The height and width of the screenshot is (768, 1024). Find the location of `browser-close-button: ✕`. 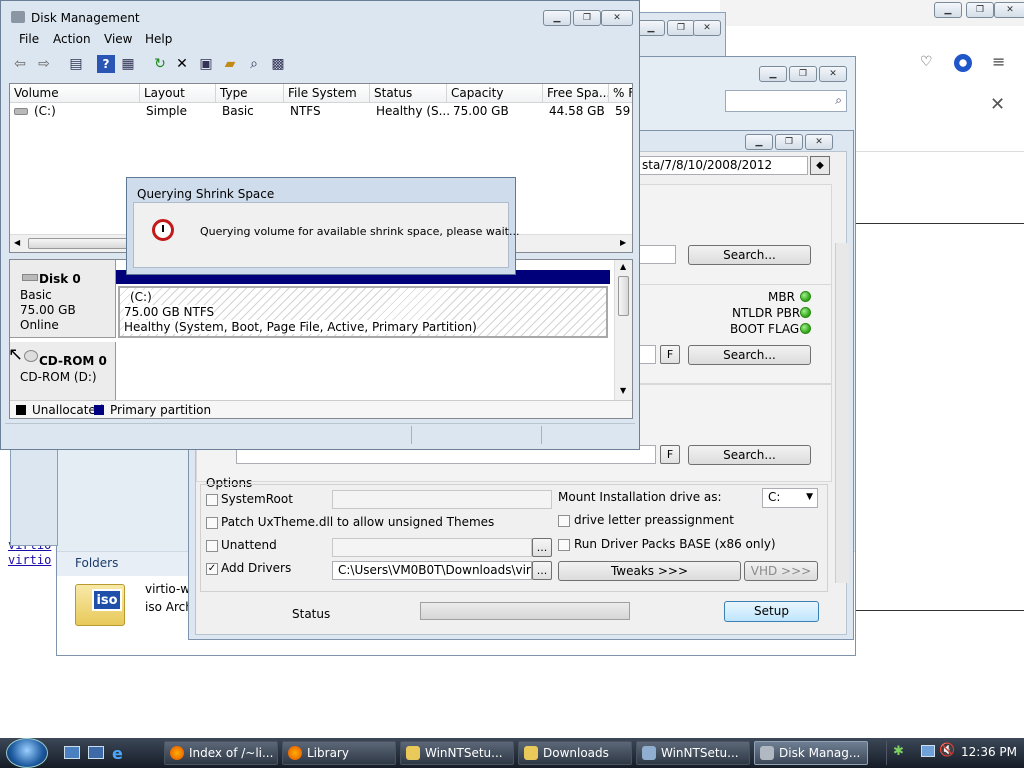

browser-close-button: ✕ is located at coordinates (1009, 10).